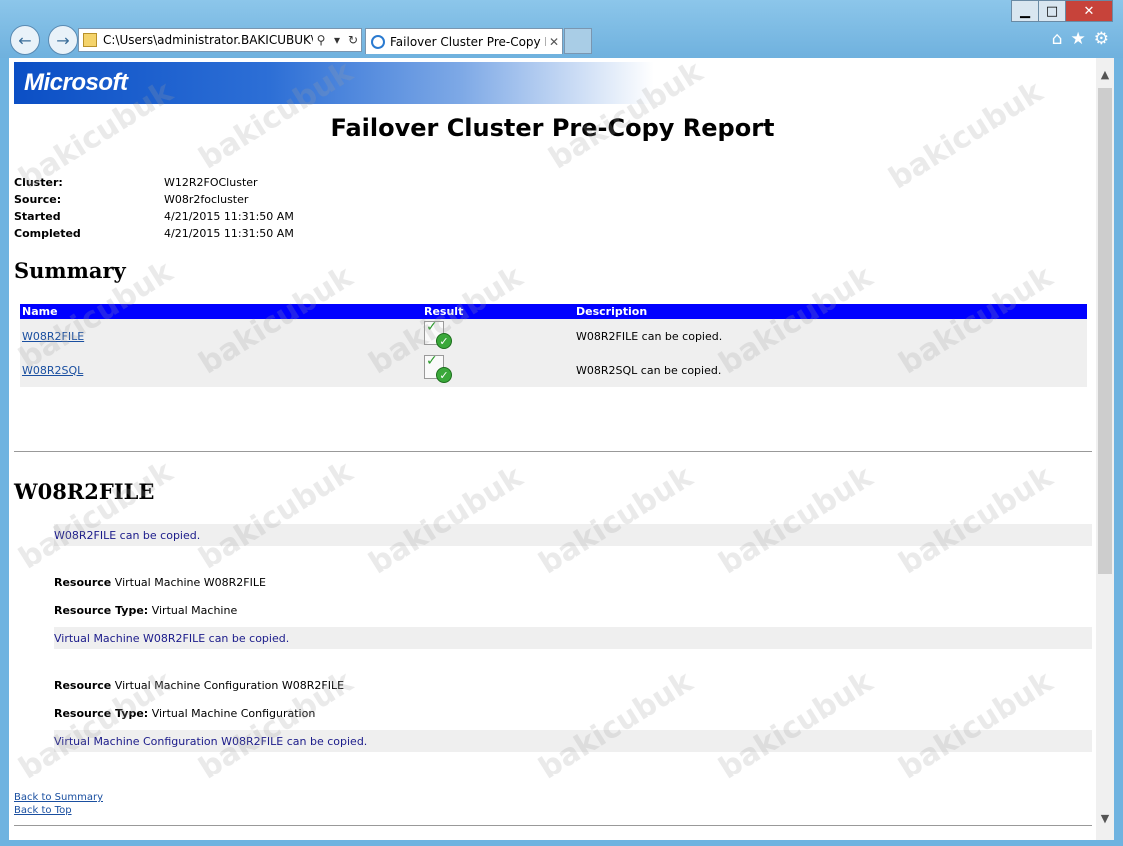  Describe the element at coordinates (1101, 39) in the screenshot. I see `settings-gear-icon: ⚙` at that location.